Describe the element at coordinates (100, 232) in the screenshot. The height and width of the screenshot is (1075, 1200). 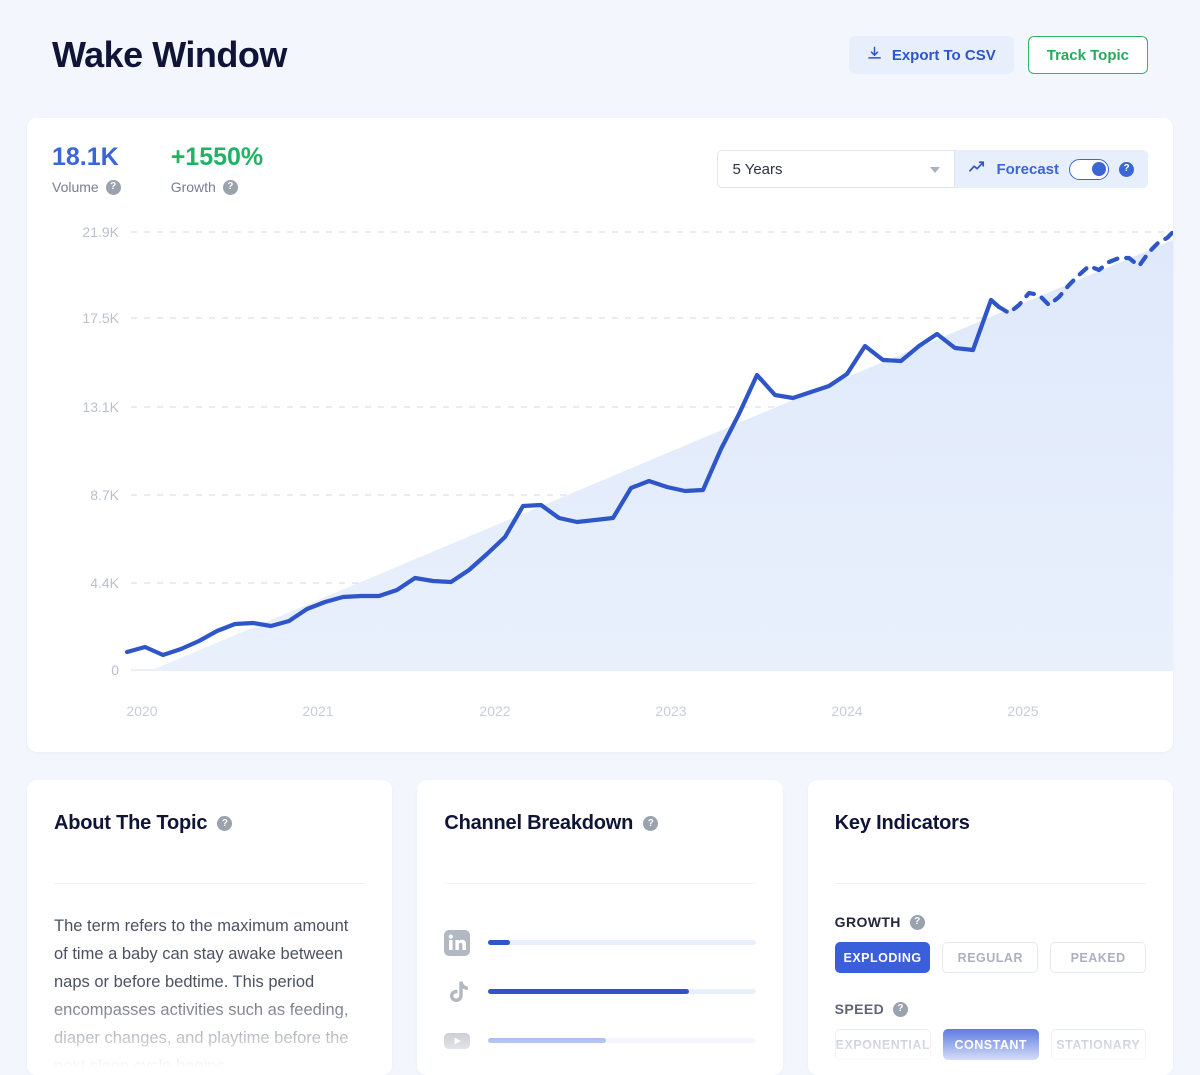
I see `svg-text: 21.9K` at that location.